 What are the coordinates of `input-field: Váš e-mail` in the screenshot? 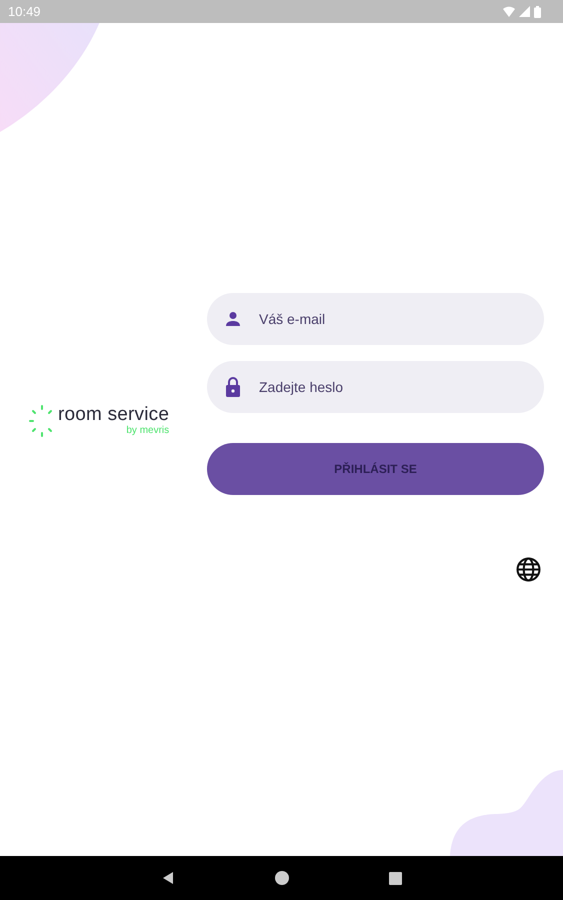 It's located at (375, 319).